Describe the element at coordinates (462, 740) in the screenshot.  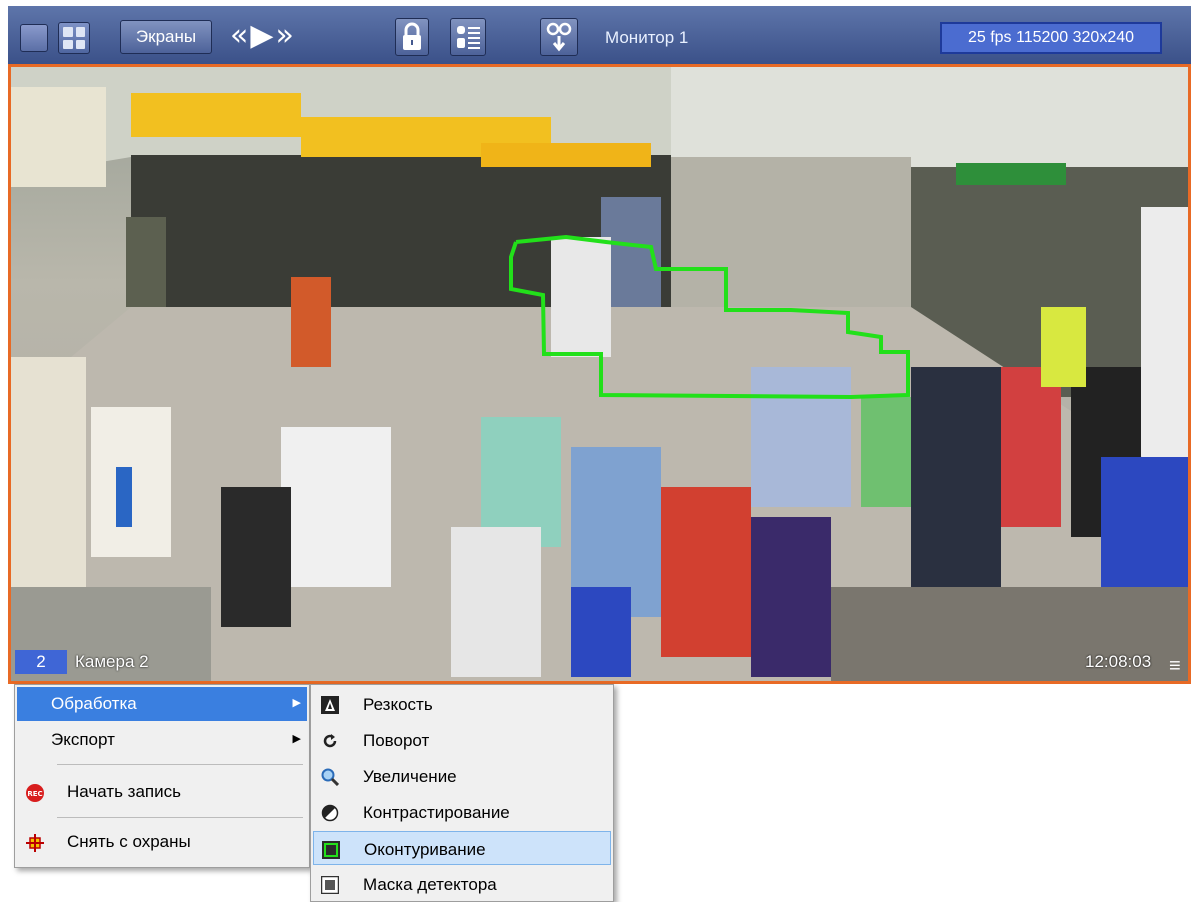
I see `submenu-item-rotate: Поворот` at that location.